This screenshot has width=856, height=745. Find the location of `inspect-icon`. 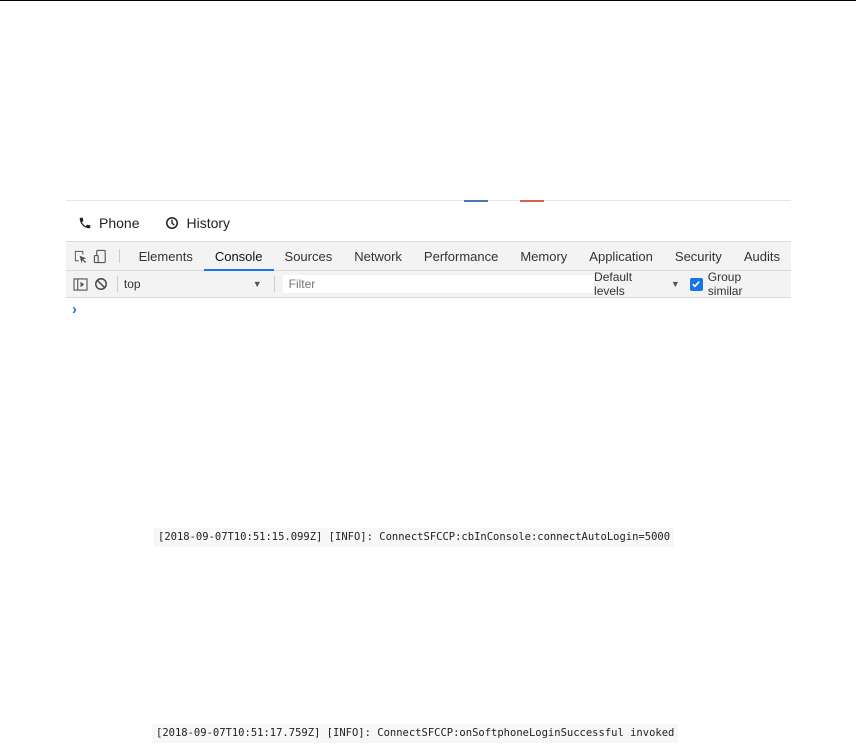

inspect-icon is located at coordinates (81, 256).